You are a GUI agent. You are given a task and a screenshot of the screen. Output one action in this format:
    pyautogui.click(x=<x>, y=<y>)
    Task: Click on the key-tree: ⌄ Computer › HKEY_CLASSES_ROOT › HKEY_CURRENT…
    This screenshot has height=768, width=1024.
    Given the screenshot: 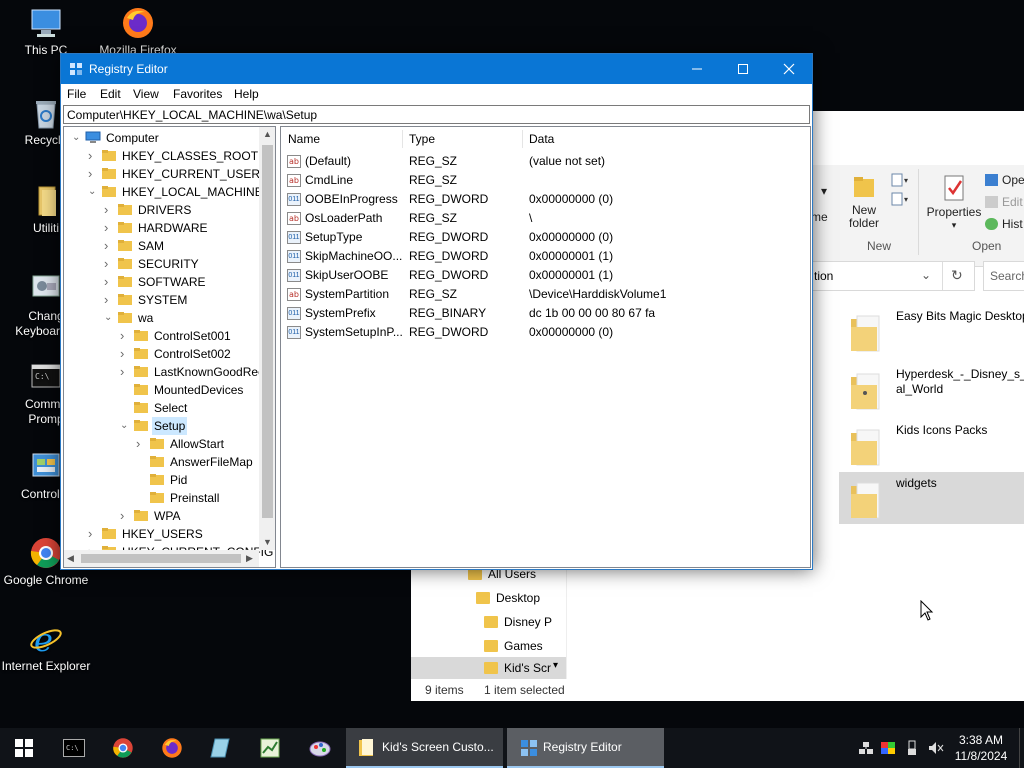 What is the action you would take?
    pyautogui.click(x=169, y=347)
    